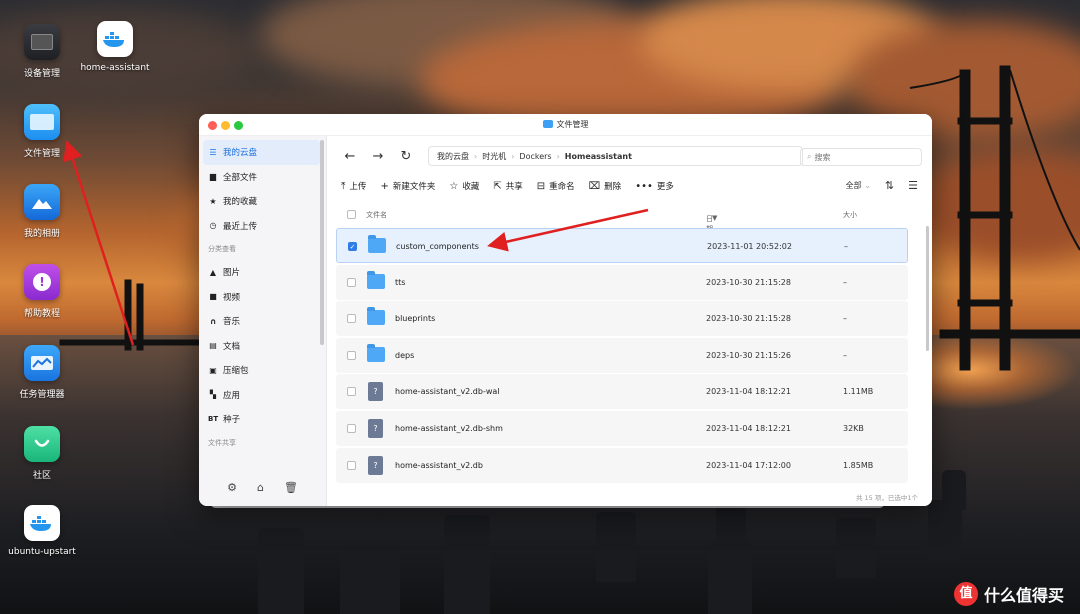 This screenshot has height=614, width=1080. Describe the element at coordinates (213, 272) in the screenshot. I see `image-icon: ▲` at that location.